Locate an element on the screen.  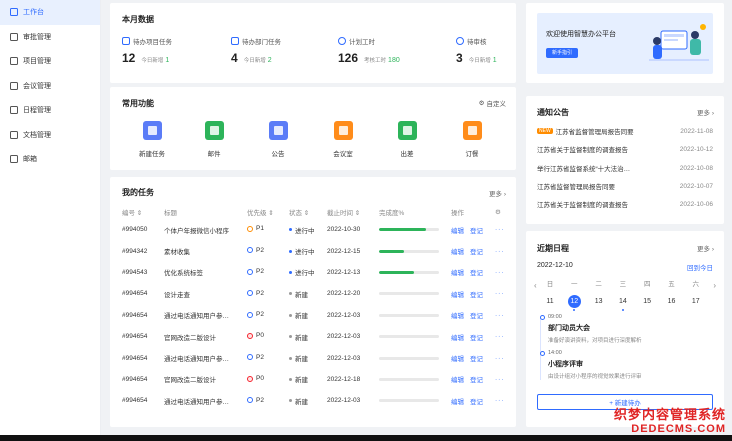
col-header-id: 编号 ⇕ is located at coordinates (143, 212).